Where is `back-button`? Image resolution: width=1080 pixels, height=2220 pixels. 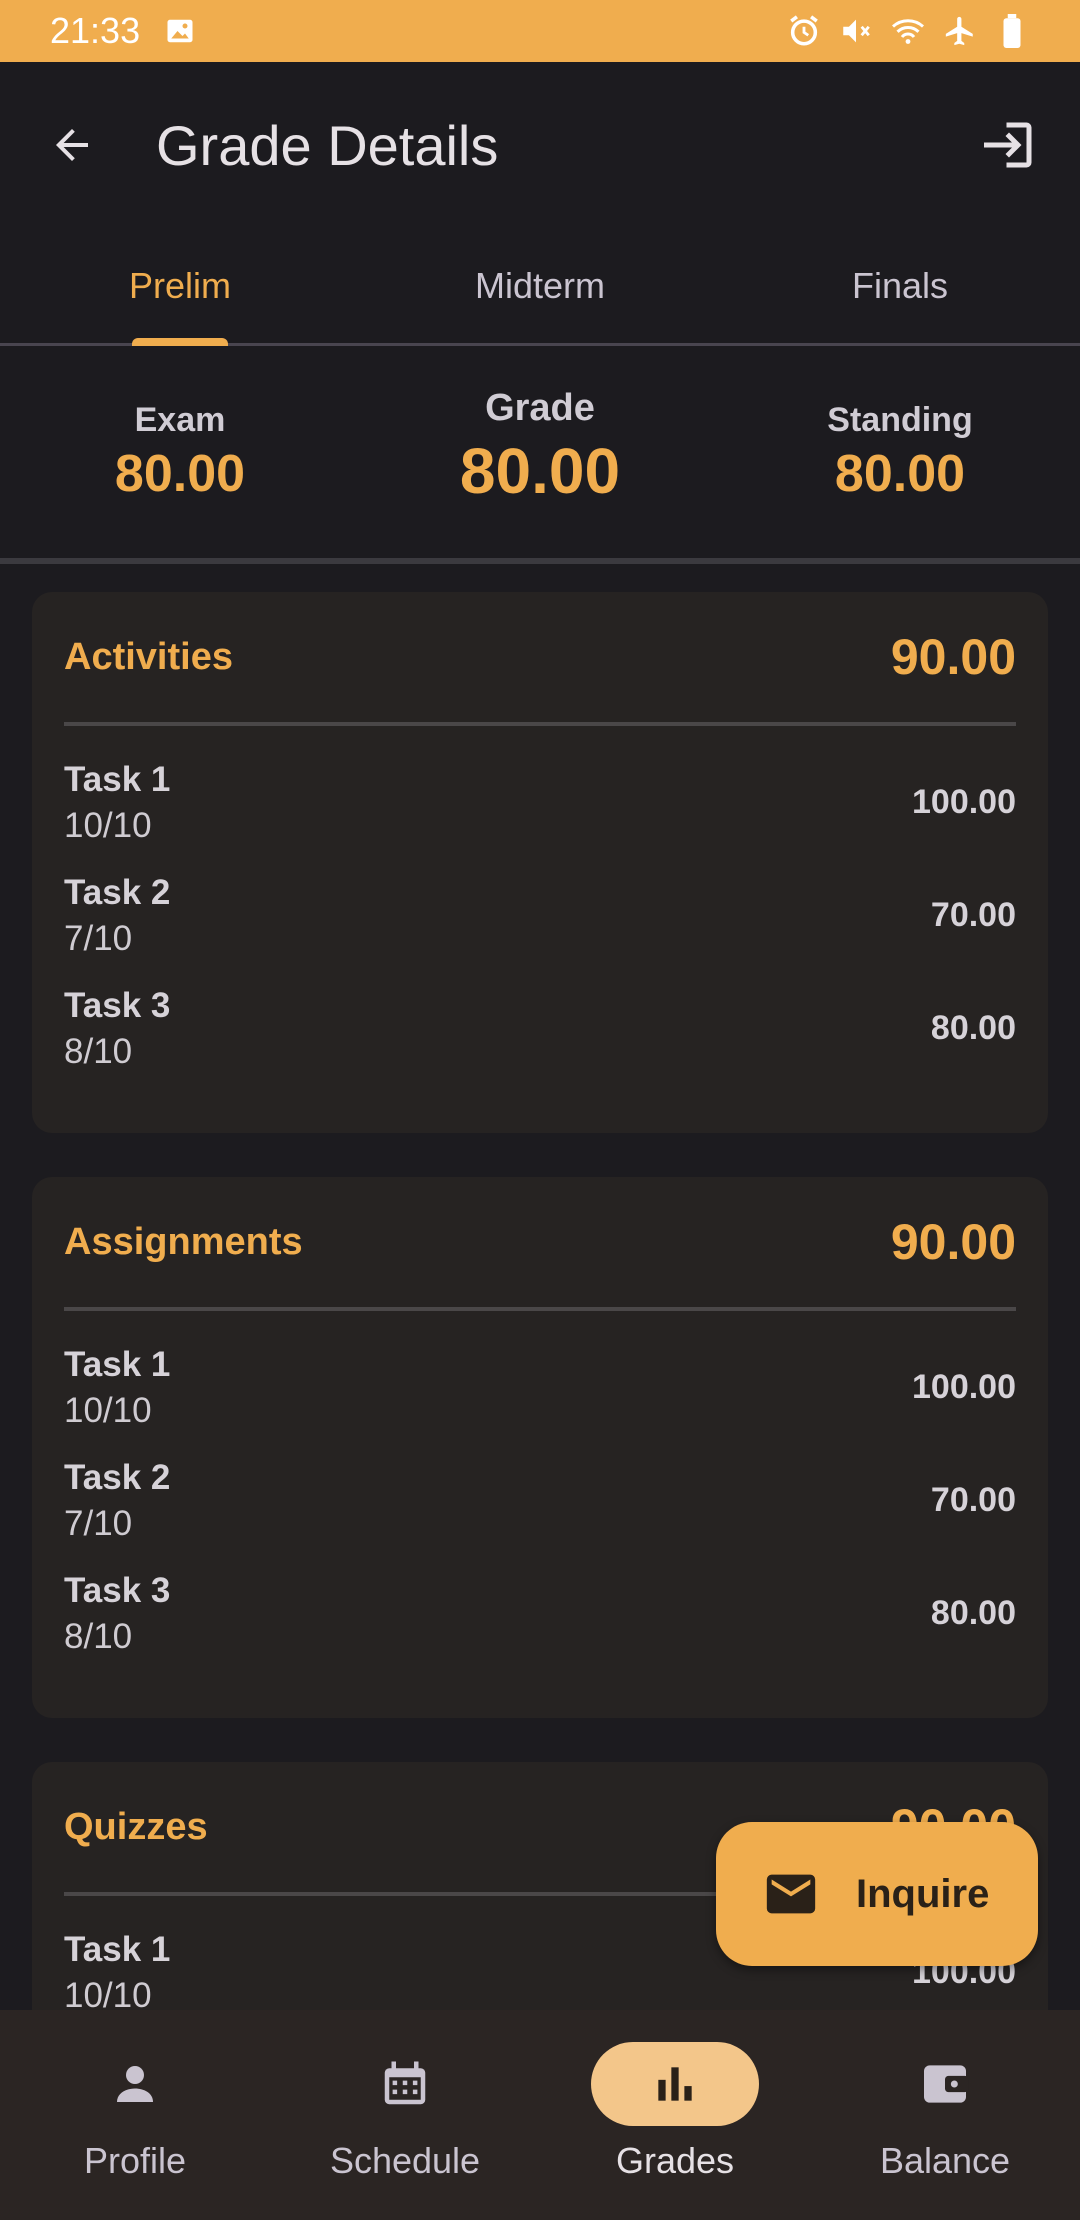
back-button is located at coordinates (72, 145).